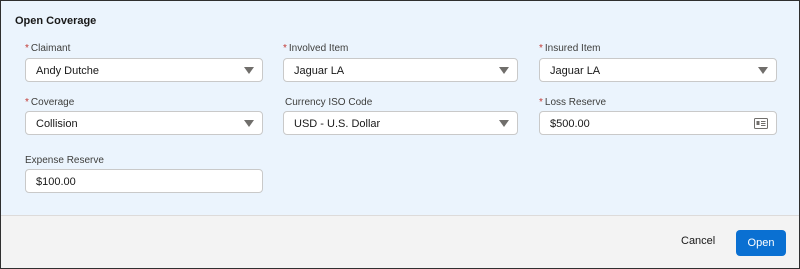 The width and height of the screenshot is (800, 269). I want to click on currency-label: Currency ISO Code, so click(329, 102).